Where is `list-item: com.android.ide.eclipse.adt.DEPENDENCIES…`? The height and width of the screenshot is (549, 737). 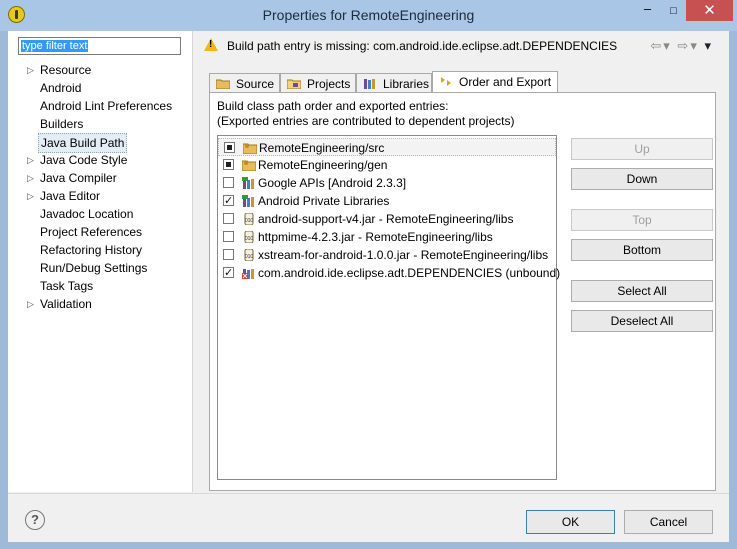
list-item: com.android.ide.eclipse.adt.DEPENDENCIES… is located at coordinates (389, 273).